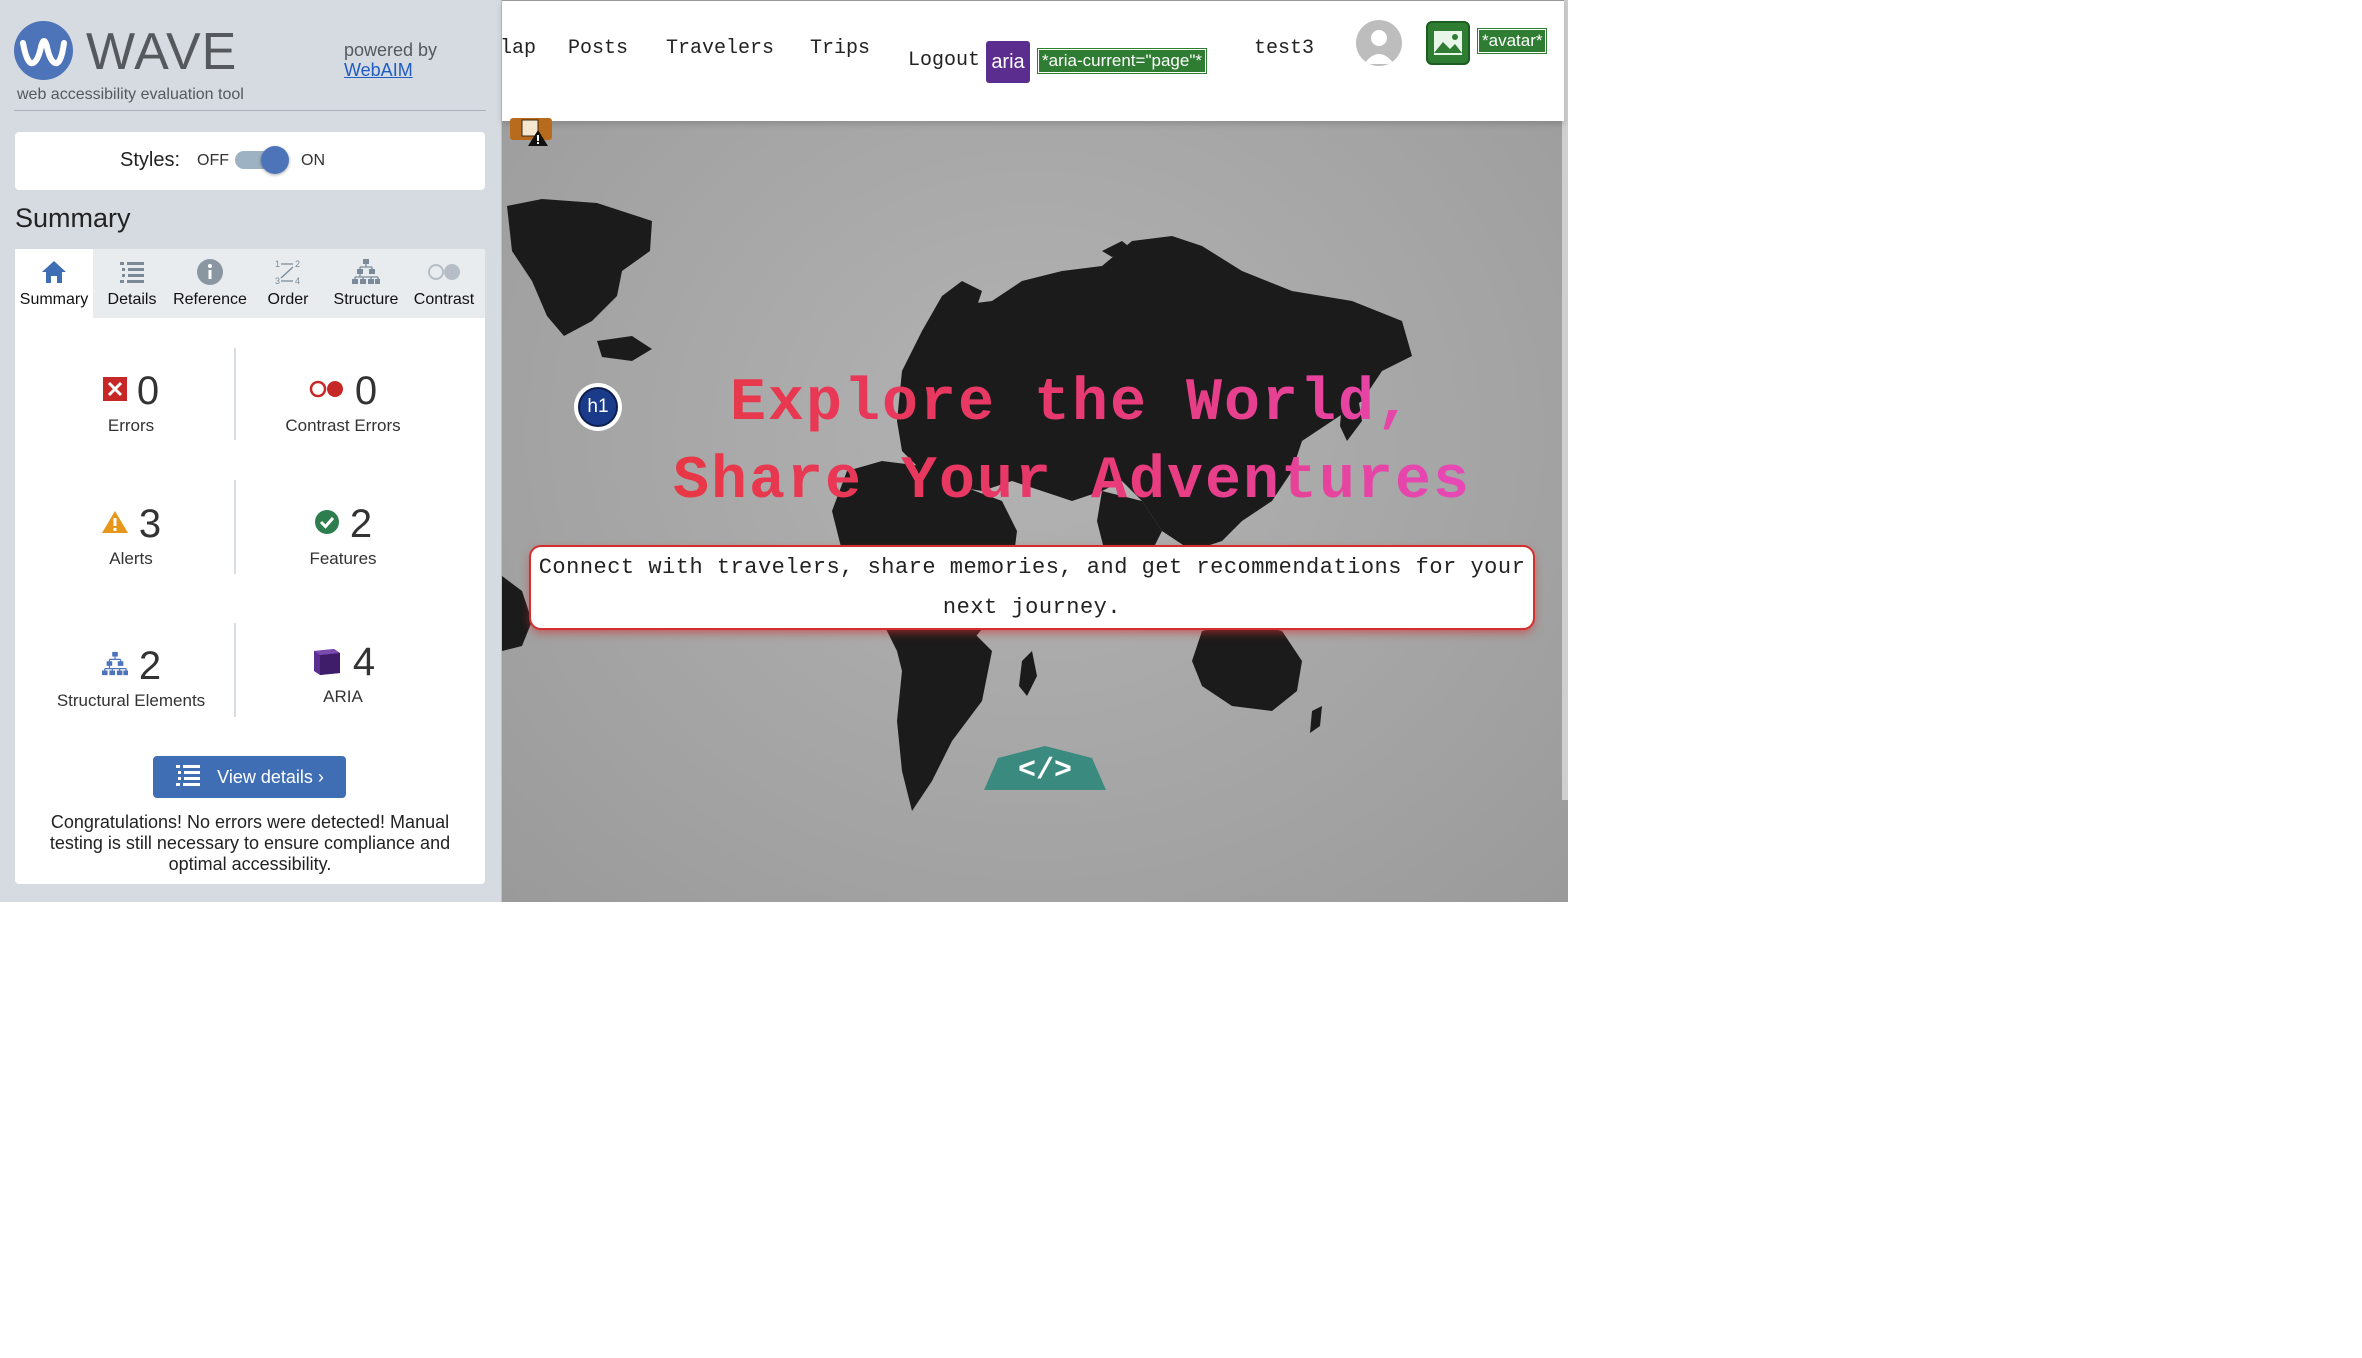 This screenshot has width=2362, height=1358. What do you see at coordinates (297, 264) in the screenshot?
I see `svg-text: 2` at bounding box center [297, 264].